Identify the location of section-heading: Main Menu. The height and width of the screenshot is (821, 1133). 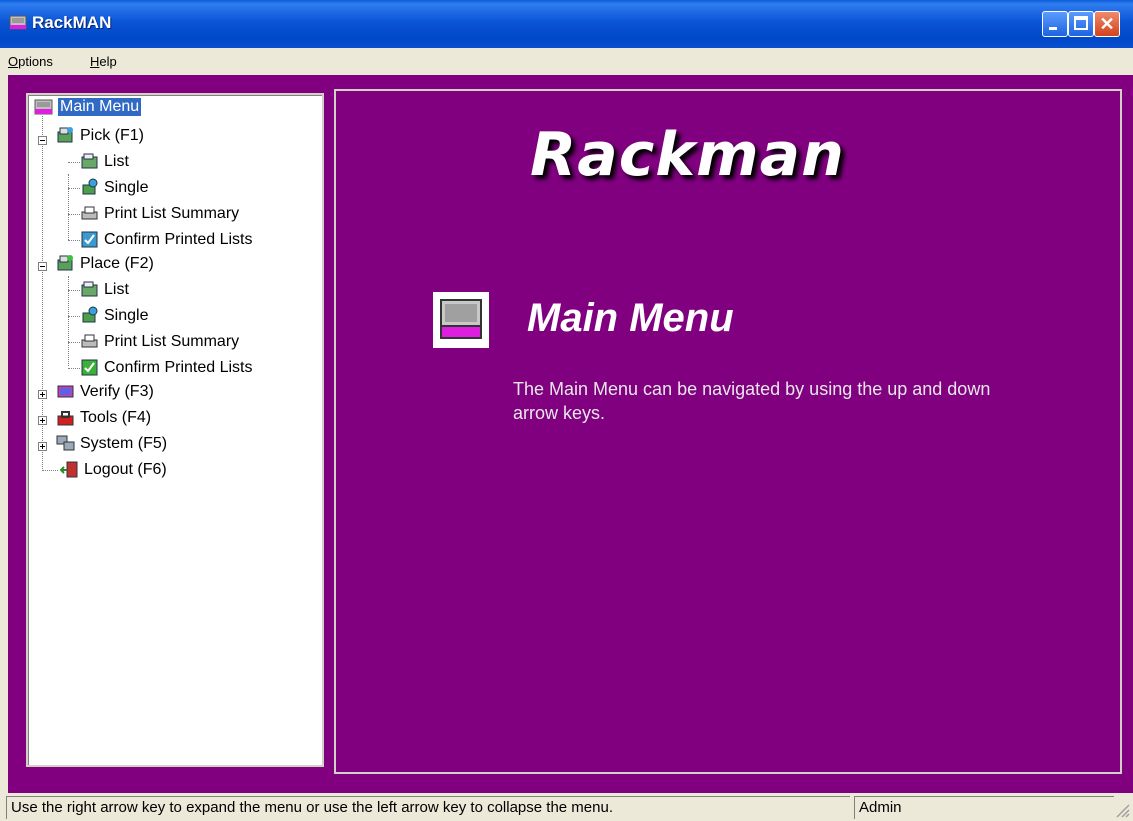
(630, 318).